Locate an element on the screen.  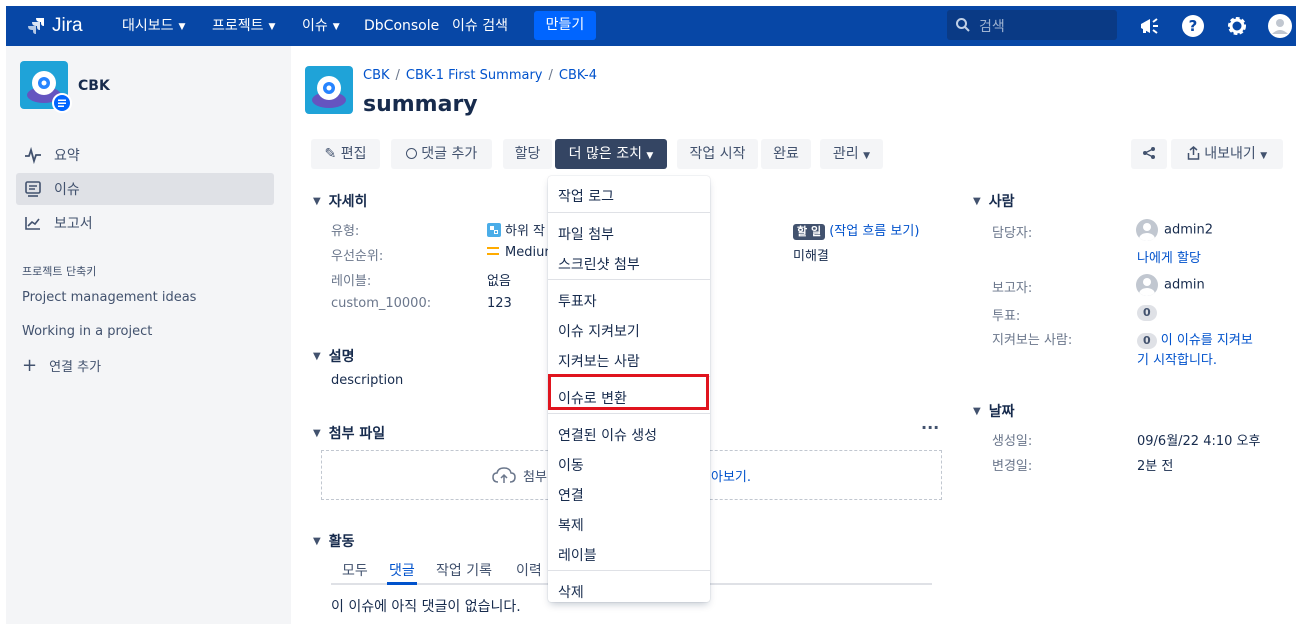
nav-issues: 이슈 ▼ is located at coordinates (321, 26).